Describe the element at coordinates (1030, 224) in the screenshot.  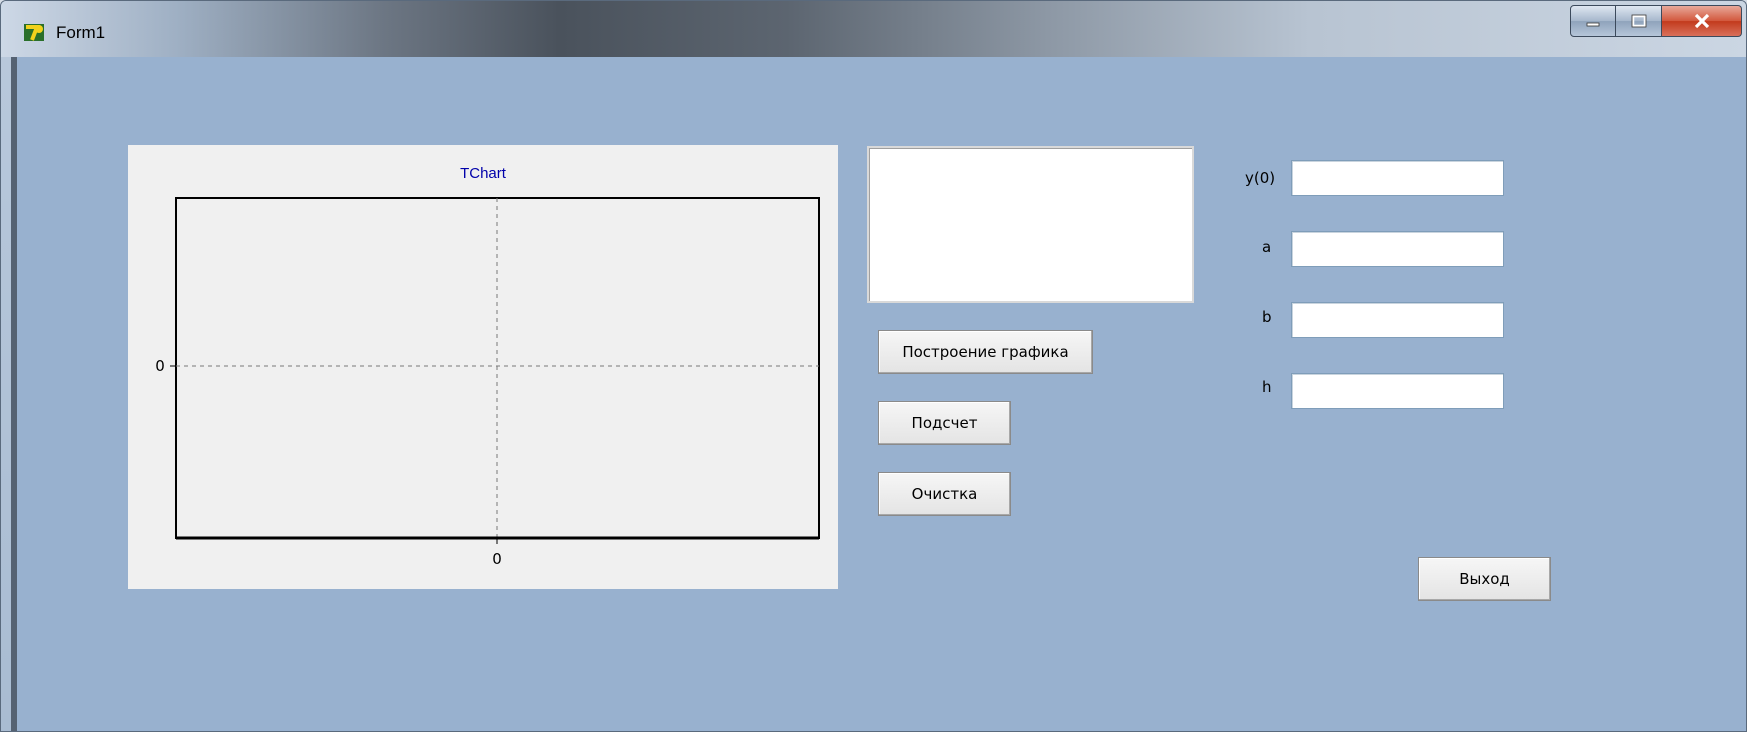
I see `memo-output` at that location.